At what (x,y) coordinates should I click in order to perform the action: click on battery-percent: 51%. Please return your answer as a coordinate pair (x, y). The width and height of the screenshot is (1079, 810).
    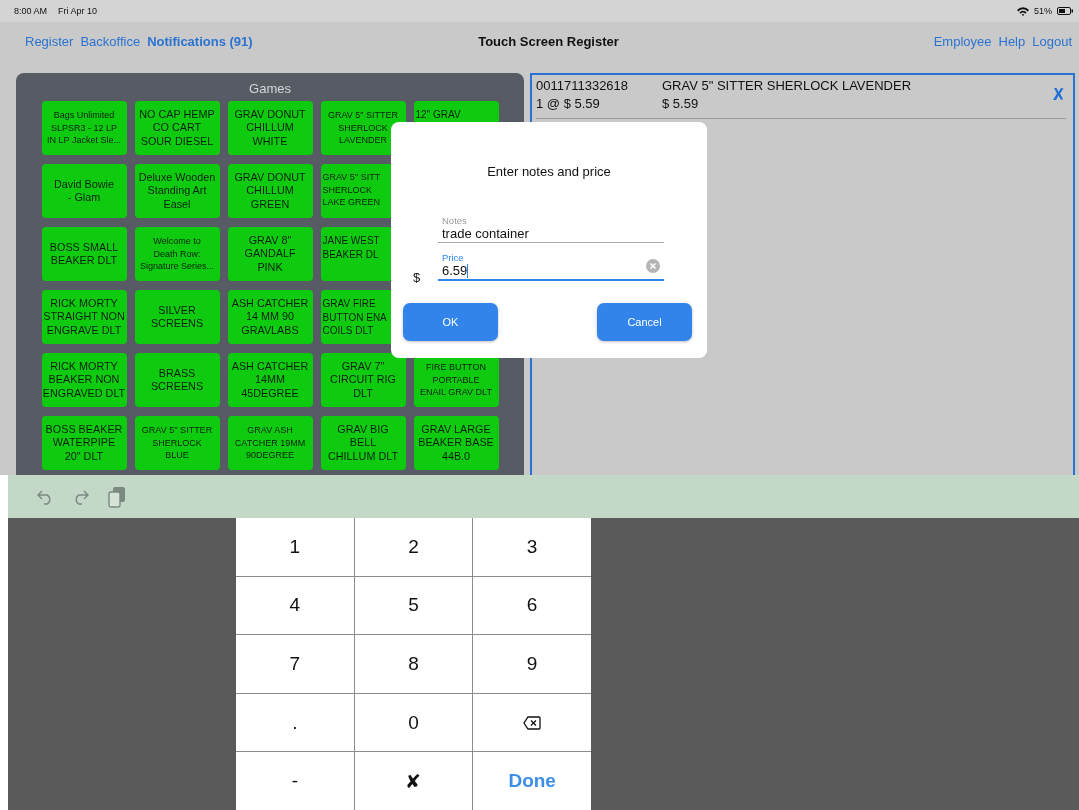
    Looking at the image, I should click on (1043, 11).